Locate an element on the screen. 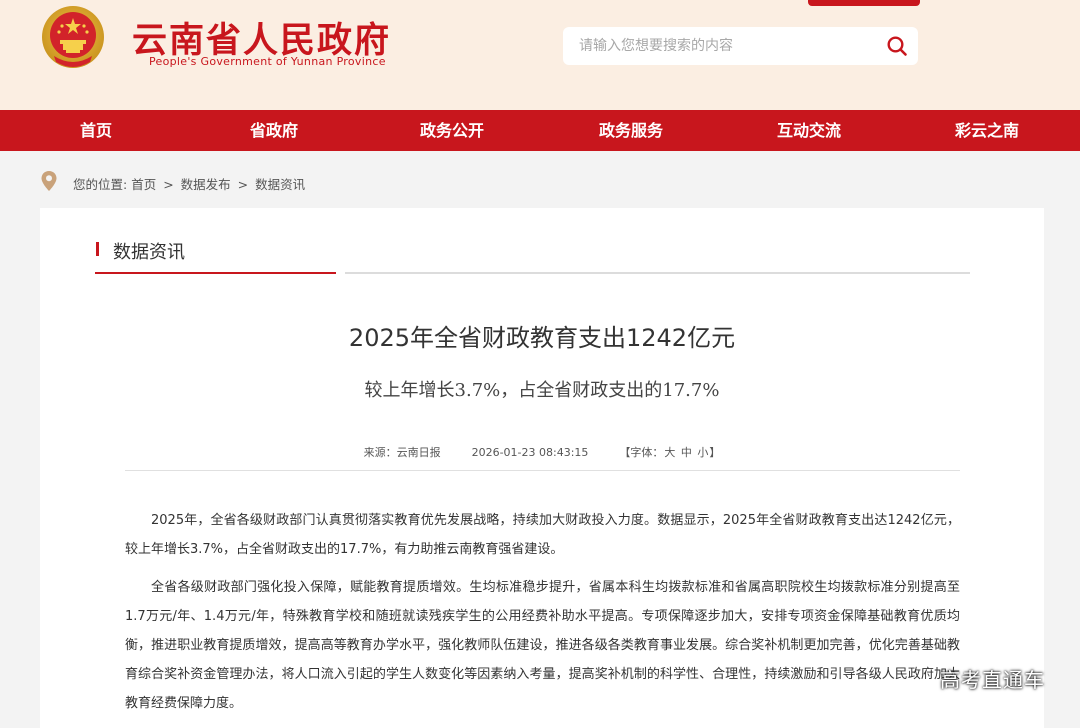 This screenshot has height=728, width=1080. font-size-label-close: 】 is located at coordinates (715, 452).